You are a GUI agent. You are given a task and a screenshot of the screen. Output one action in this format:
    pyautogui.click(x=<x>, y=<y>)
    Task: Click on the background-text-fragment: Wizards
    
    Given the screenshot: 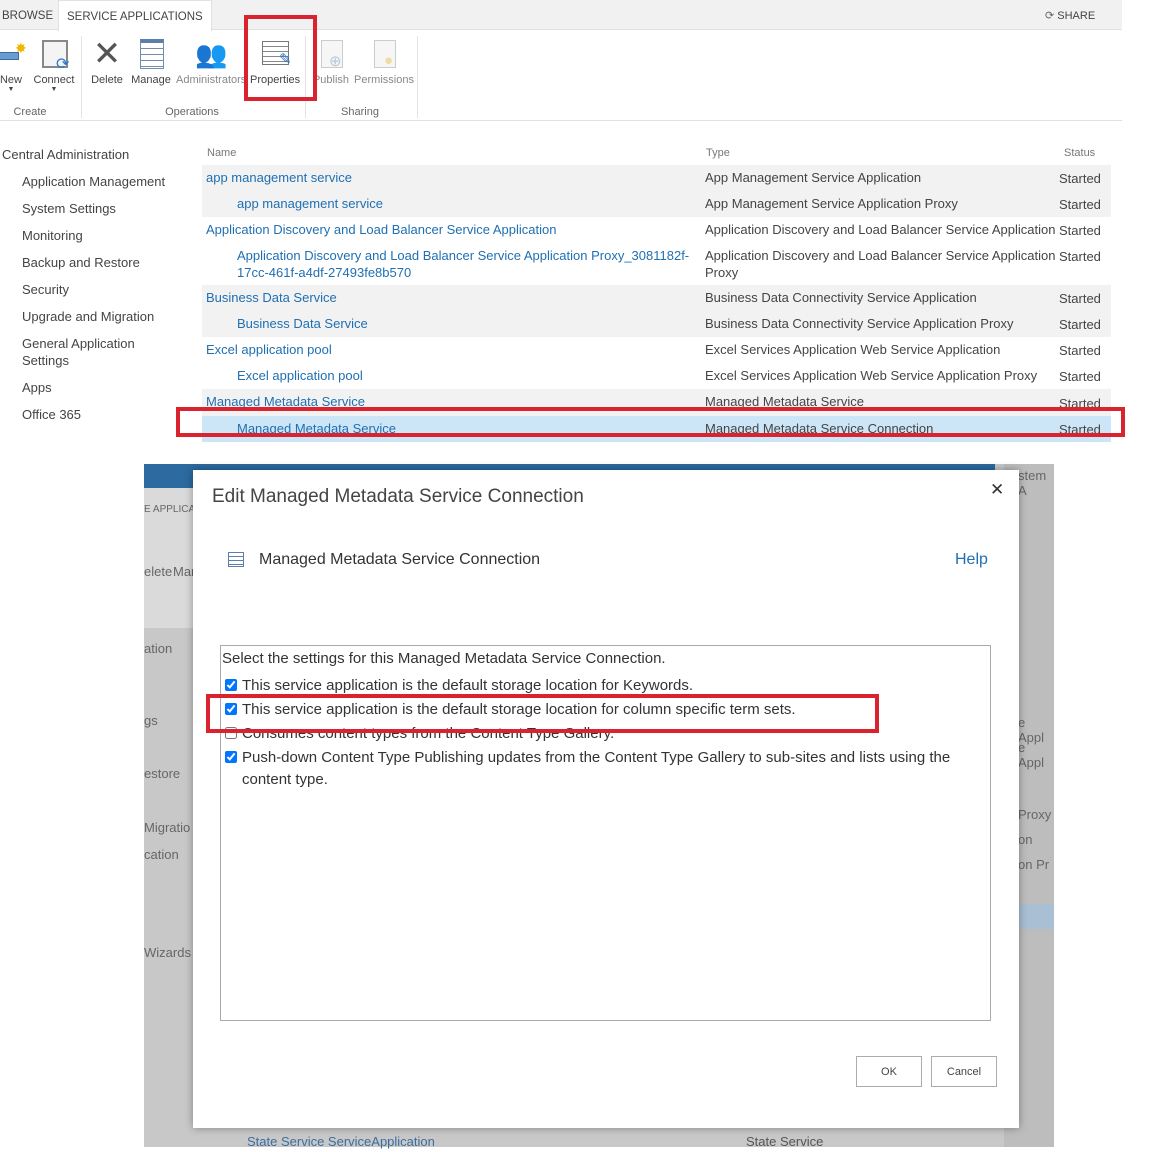 What is the action you would take?
    pyautogui.click(x=167, y=952)
    